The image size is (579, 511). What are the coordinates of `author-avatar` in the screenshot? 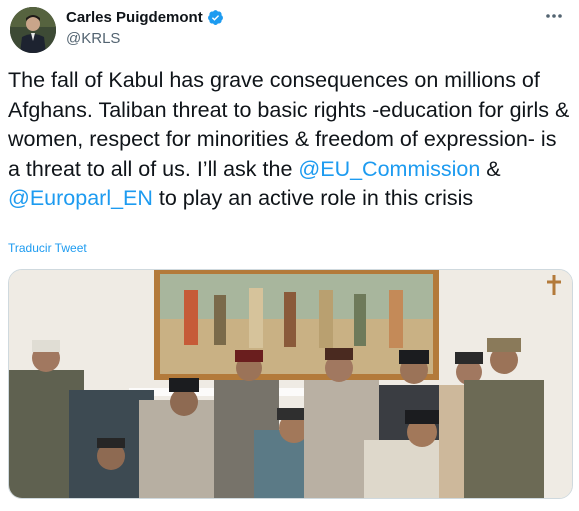 It's located at (33, 30).